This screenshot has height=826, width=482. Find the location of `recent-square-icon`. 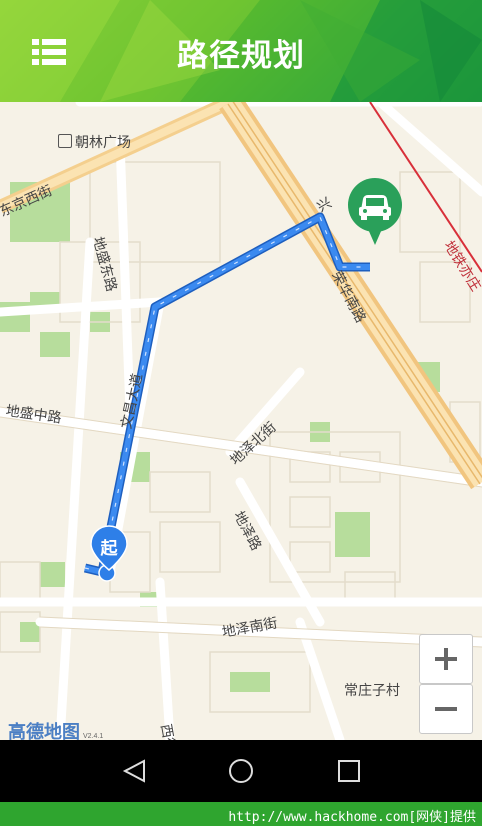

recent-square-icon is located at coordinates (349, 771).